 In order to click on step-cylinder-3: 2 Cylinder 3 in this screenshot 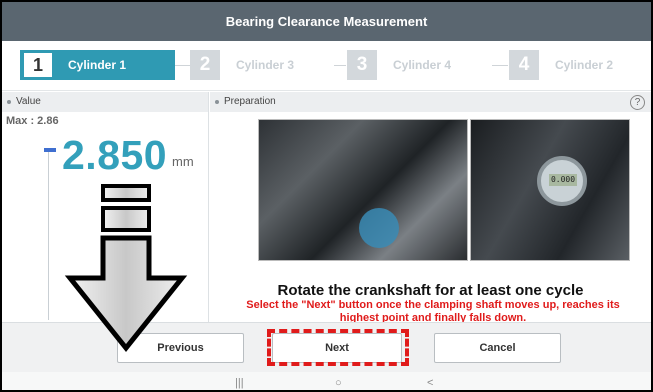, I will do `click(242, 65)`.